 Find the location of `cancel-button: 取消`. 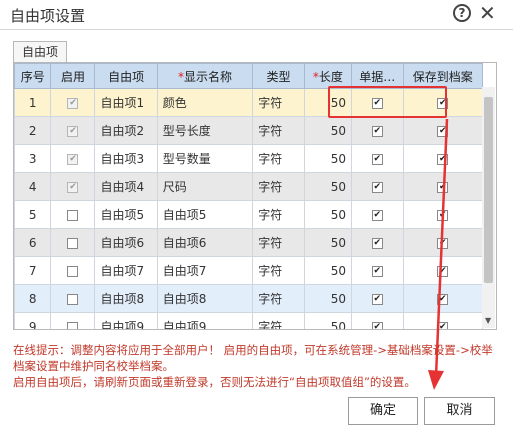

cancel-button: 取消 is located at coordinates (459, 411).